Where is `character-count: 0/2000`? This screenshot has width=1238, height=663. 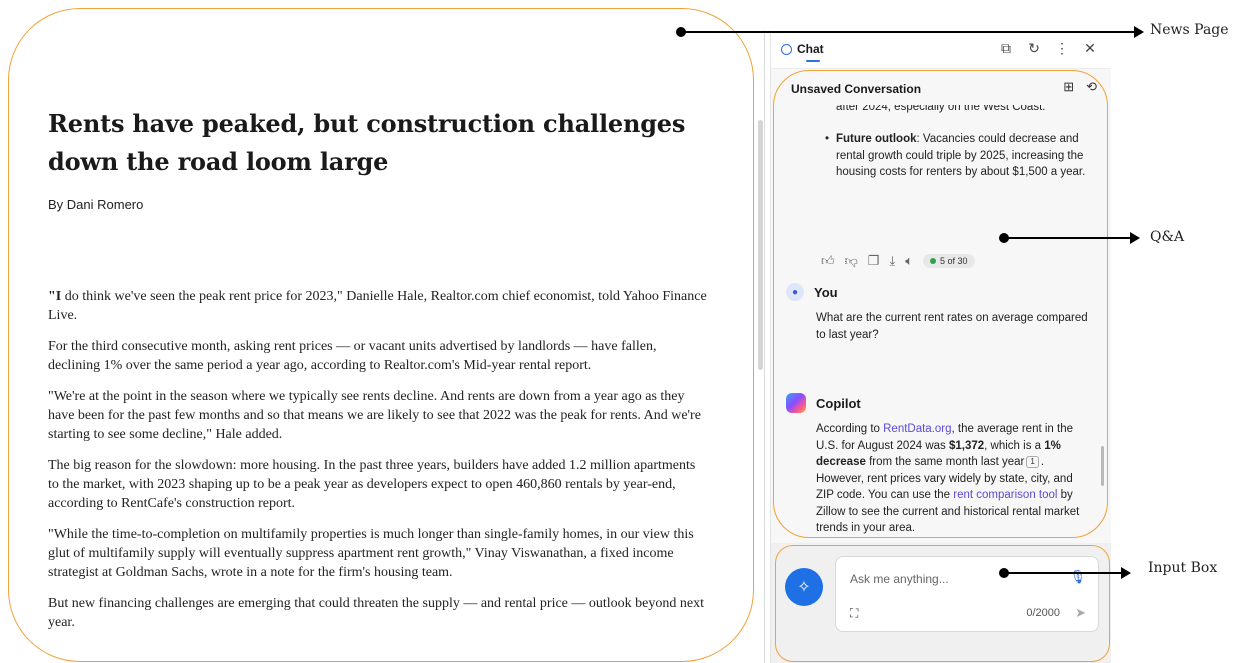 character-count: 0/2000 is located at coordinates (1043, 613).